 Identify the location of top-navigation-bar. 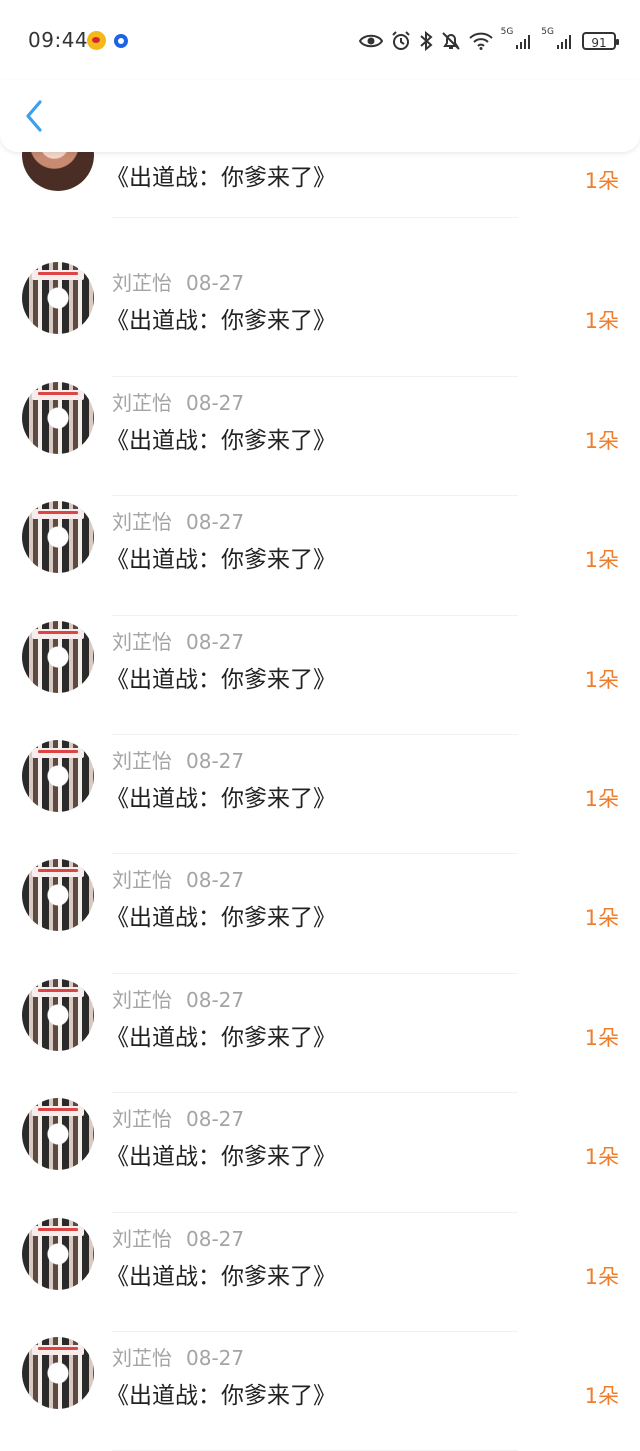
(320, 116).